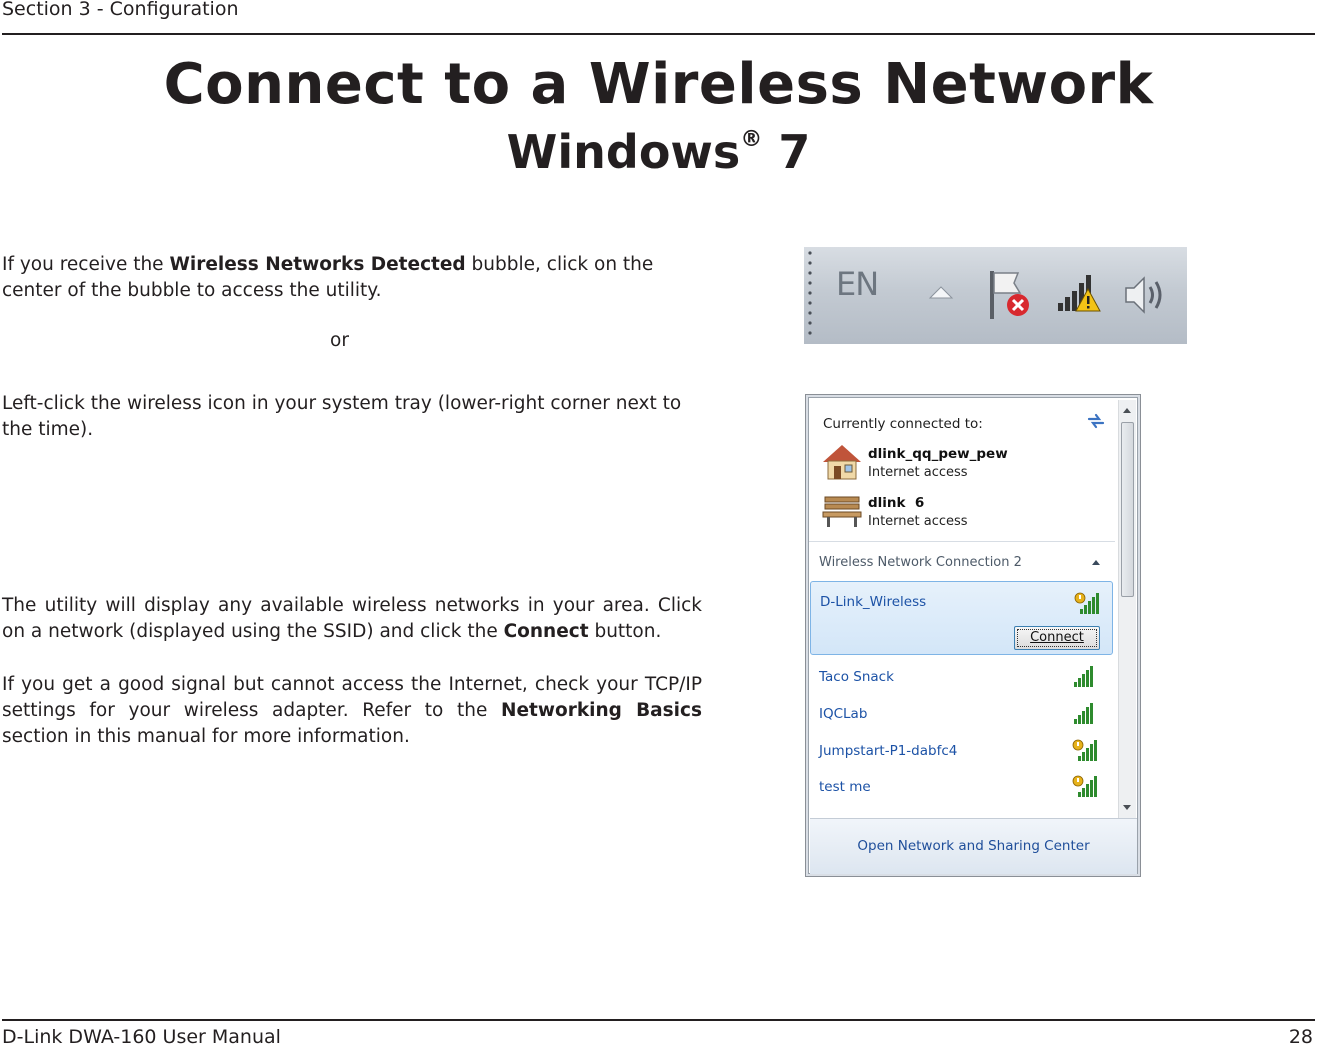 The image size is (1317, 1048). I want to click on show-hidden-icons-arrow-icon, so click(941, 293).